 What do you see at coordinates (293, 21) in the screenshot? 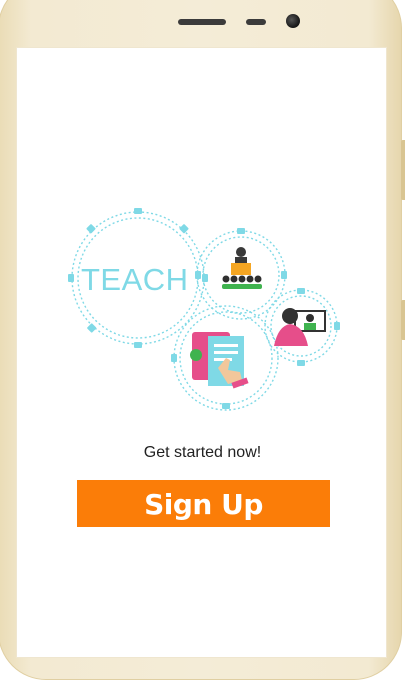
I see `phone-camera` at bounding box center [293, 21].